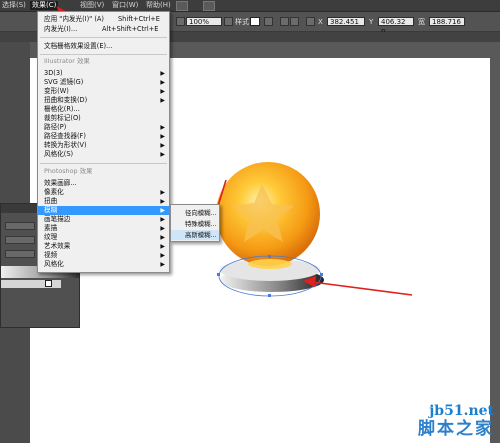 This screenshot has width=500, height=443. I want to click on menu-item-label: 变形(W), so click(56, 91).